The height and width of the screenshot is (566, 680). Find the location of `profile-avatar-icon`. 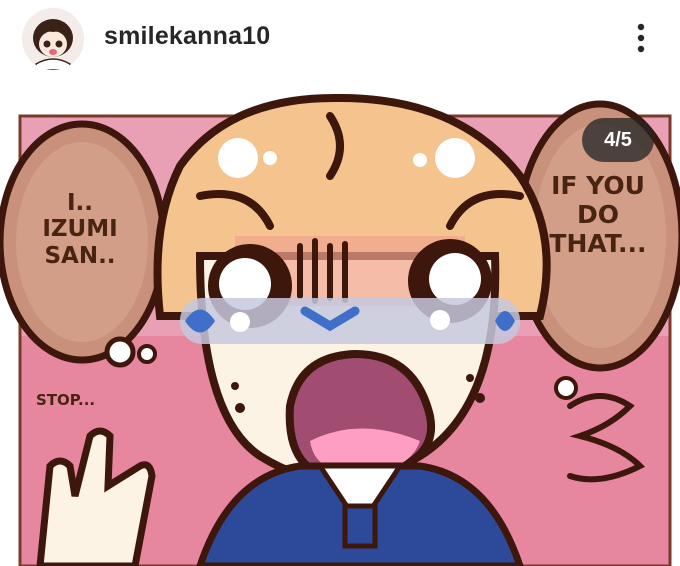

profile-avatar-icon is located at coordinates (53, 39).